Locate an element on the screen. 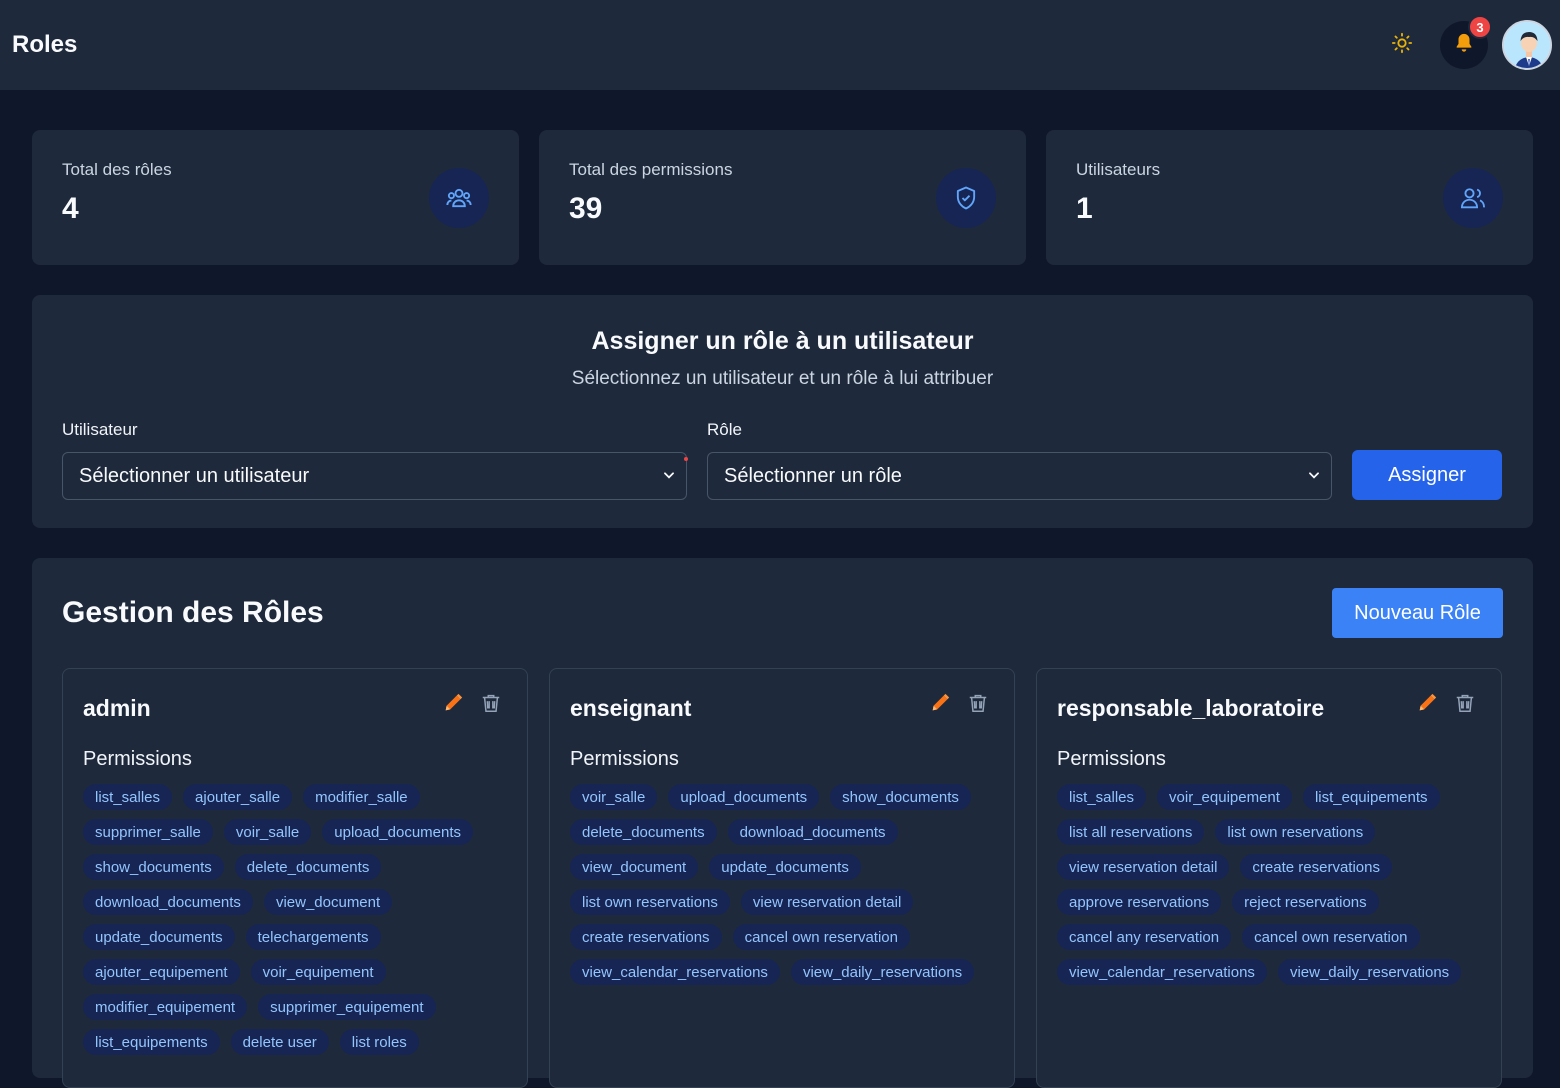 The height and width of the screenshot is (1088, 1560). user-field: Utilisateur Sélectionner un utilisateur is located at coordinates (375, 460).